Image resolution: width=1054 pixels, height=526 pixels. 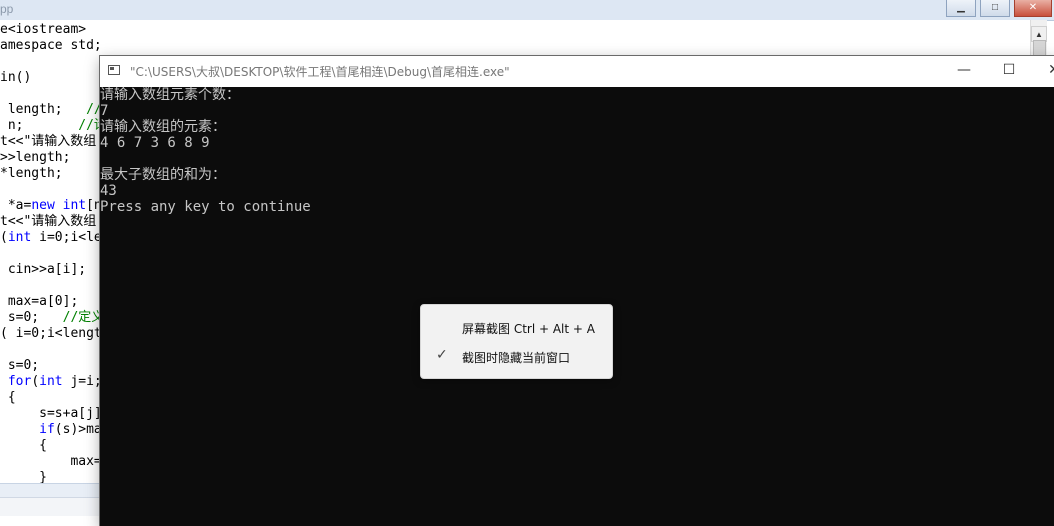 I want to click on editor-minimize-button: ▁, so click(x=961, y=8).